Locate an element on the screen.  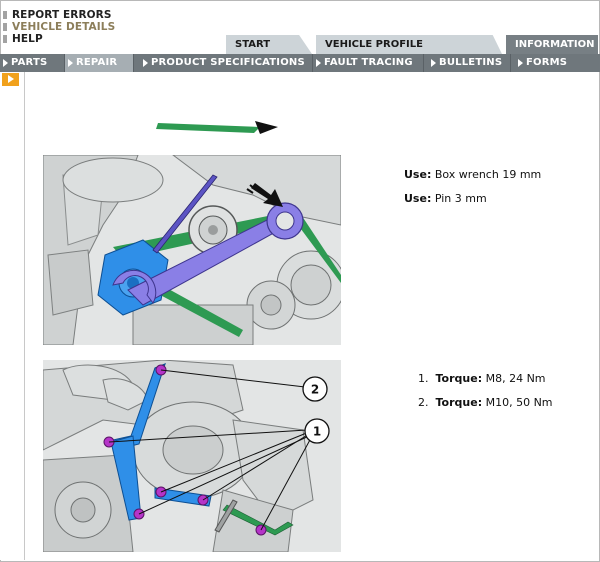
torque-spec-2-label: Torque: is located at coordinates (459, 402).